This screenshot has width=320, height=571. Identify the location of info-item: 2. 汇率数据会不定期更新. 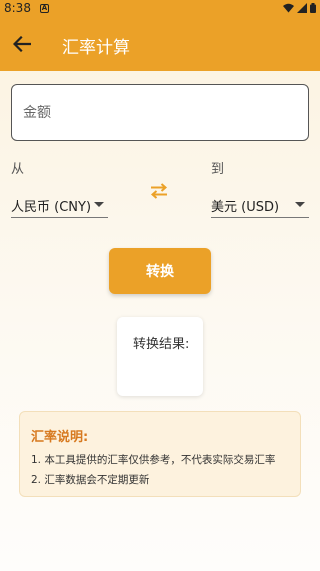
(90, 480).